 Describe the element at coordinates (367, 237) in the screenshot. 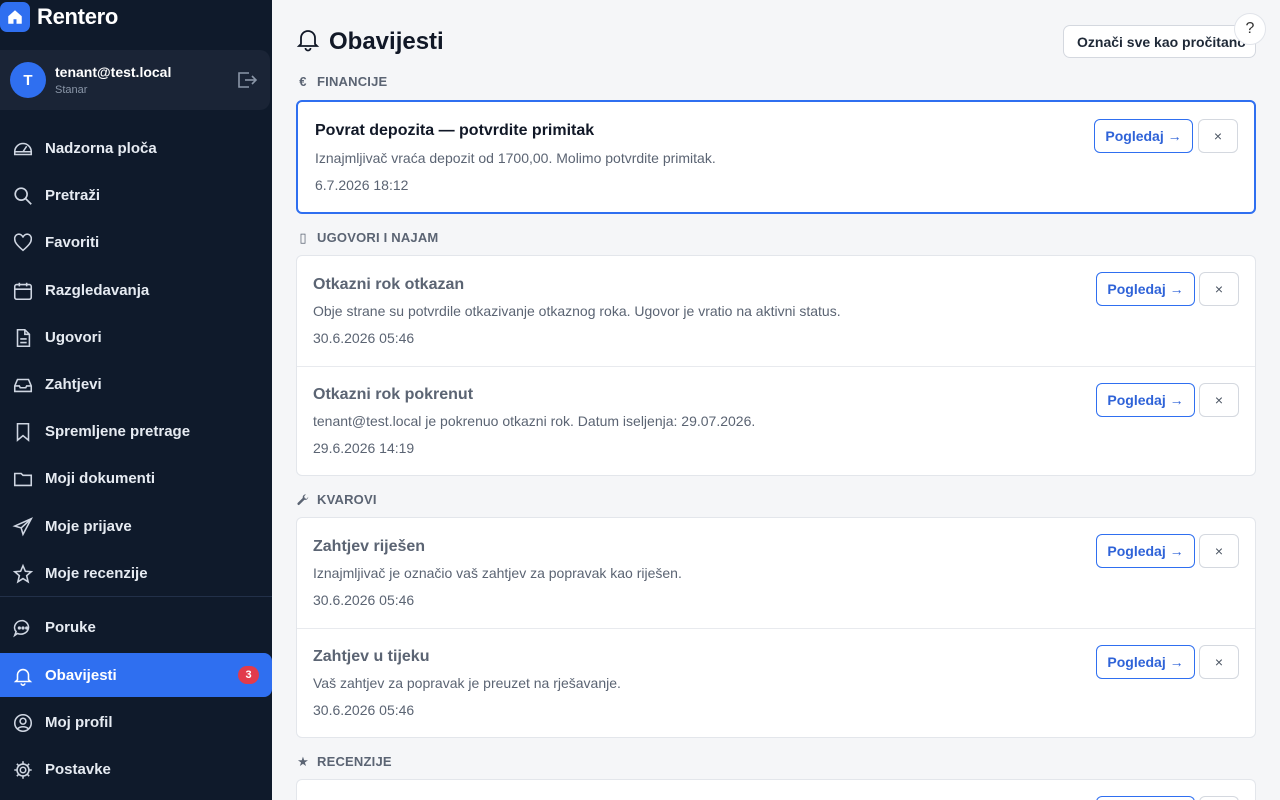

I see `section-header-contracts: ▯ UGOVORI I NAJAM` at that location.